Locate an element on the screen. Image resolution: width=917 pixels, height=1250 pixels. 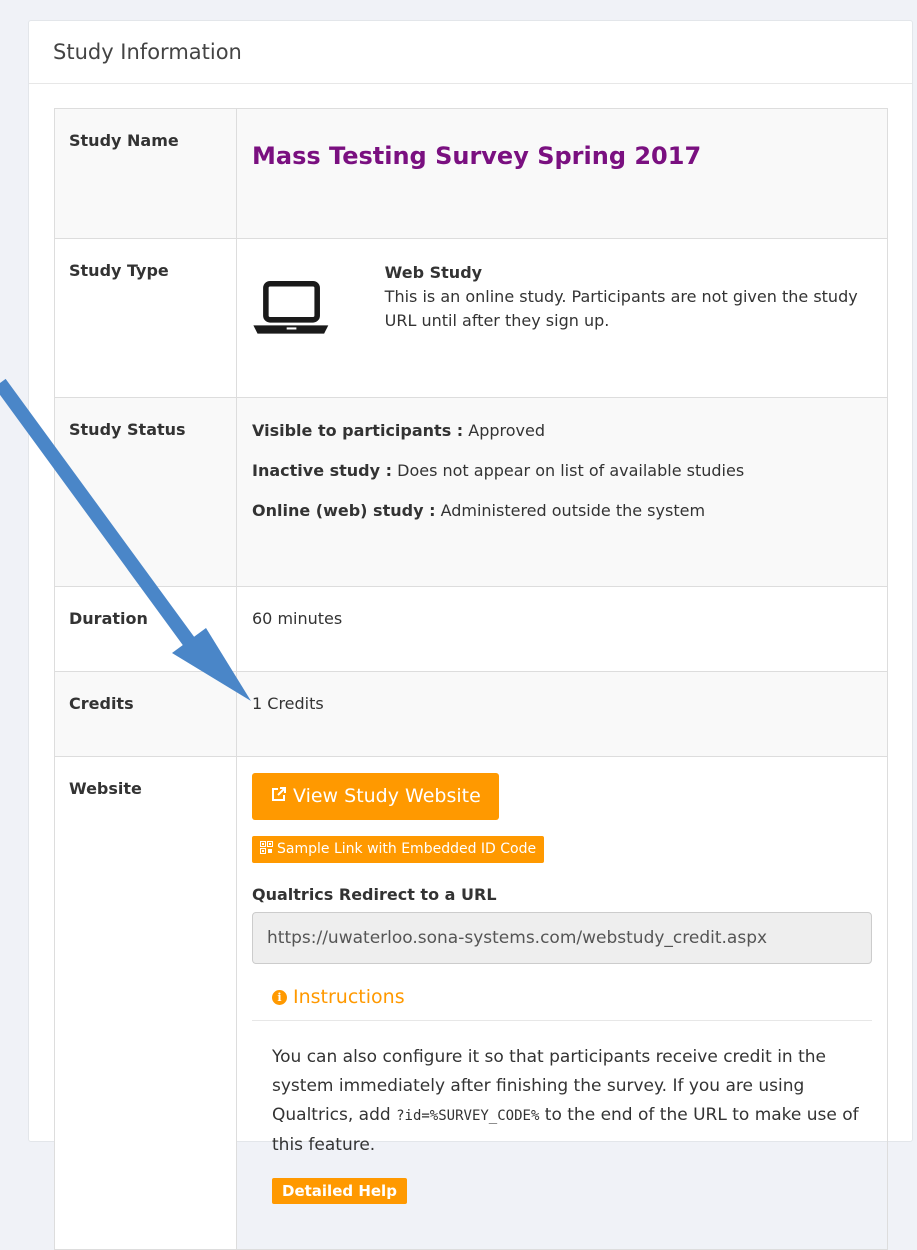
instructions-code: ?id=%SURVEY_CODE% is located at coordinates (468, 1116).